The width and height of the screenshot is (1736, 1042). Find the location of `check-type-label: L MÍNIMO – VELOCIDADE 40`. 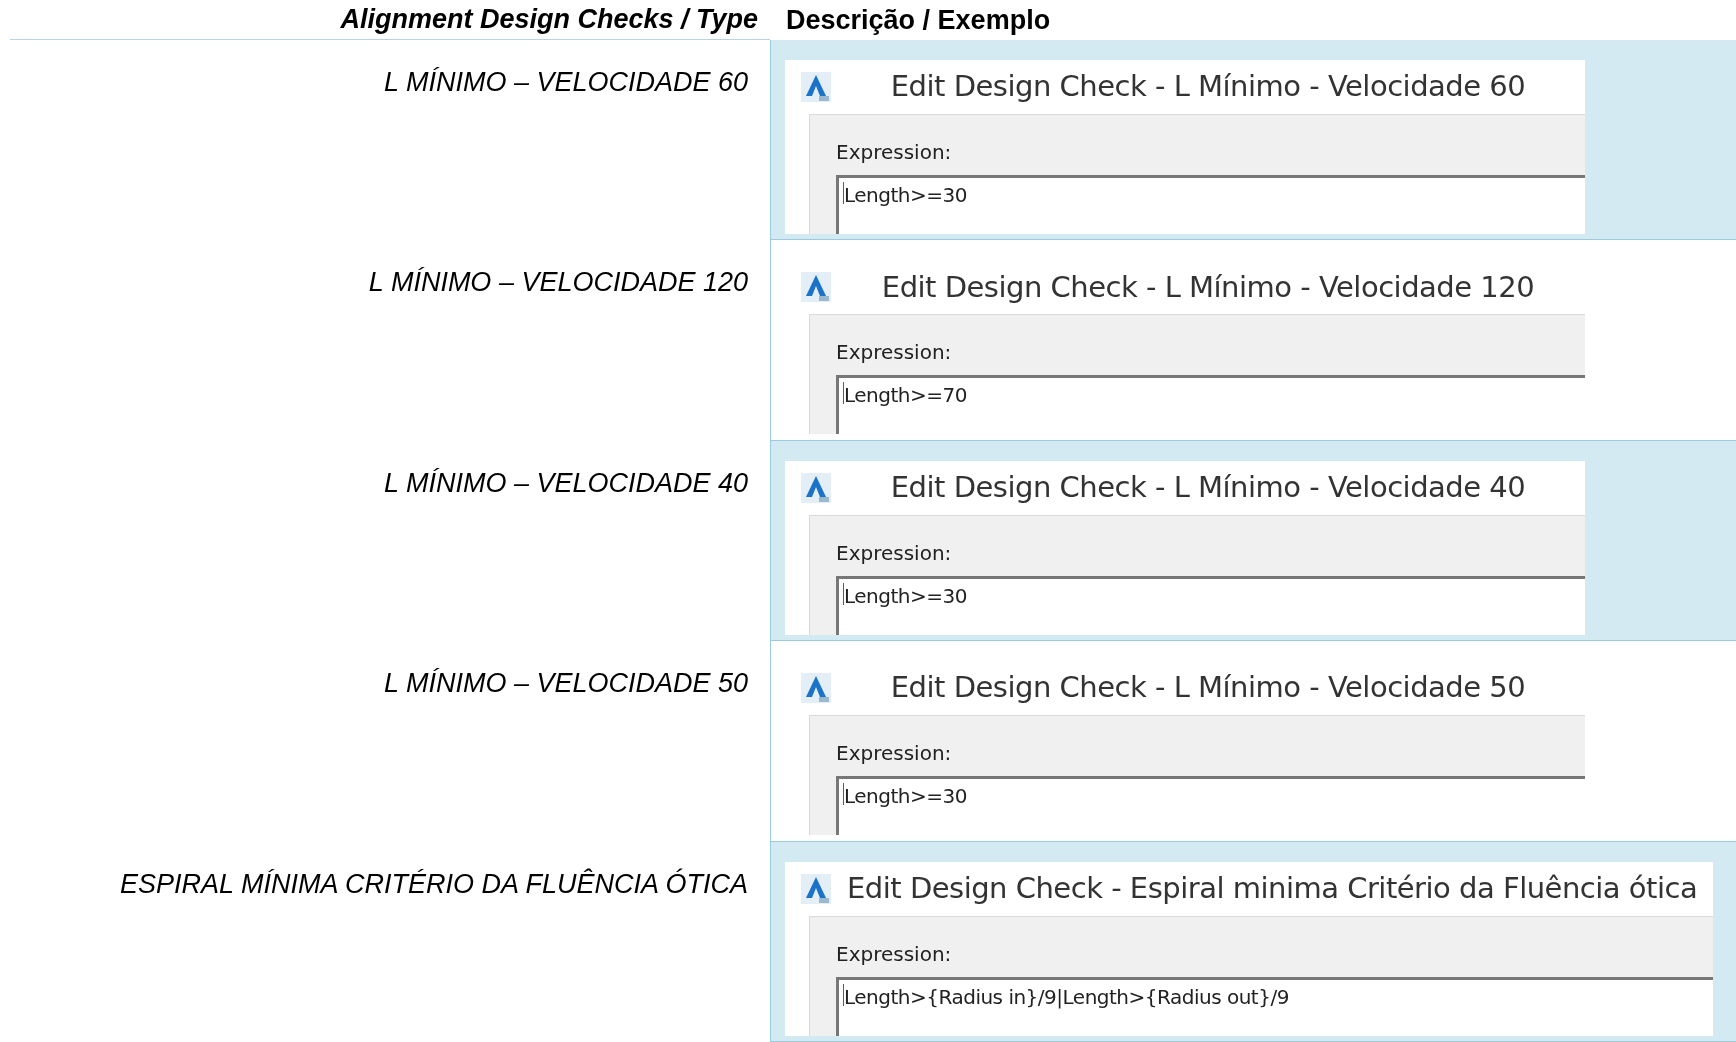

check-type-label: L MÍNIMO – VELOCIDADE 40 is located at coordinates (565, 483).